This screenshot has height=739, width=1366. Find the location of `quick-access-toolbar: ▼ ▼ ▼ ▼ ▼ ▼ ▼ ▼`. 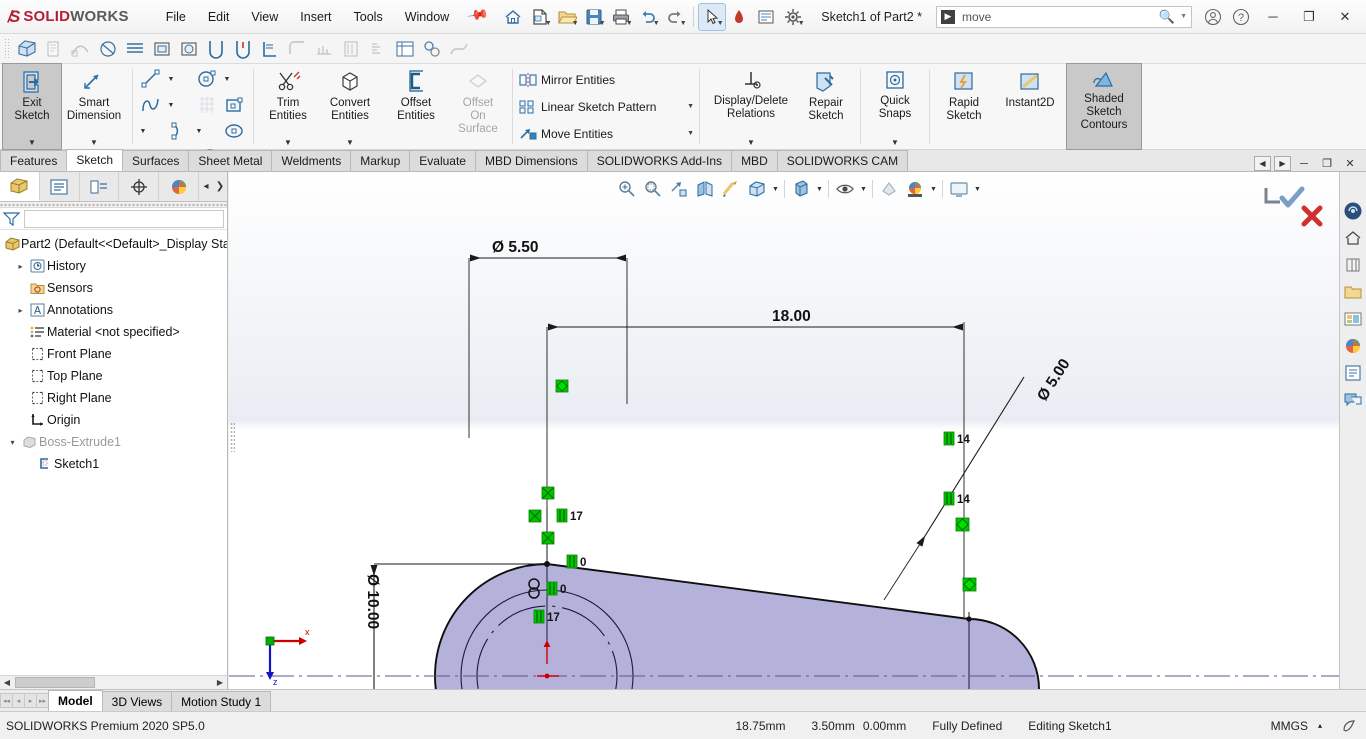

quick-access-toolbar: ▼ ▼ ▼ ▼ ▼ ▼ ▼ ▼ is located at coordinates (653, 16).